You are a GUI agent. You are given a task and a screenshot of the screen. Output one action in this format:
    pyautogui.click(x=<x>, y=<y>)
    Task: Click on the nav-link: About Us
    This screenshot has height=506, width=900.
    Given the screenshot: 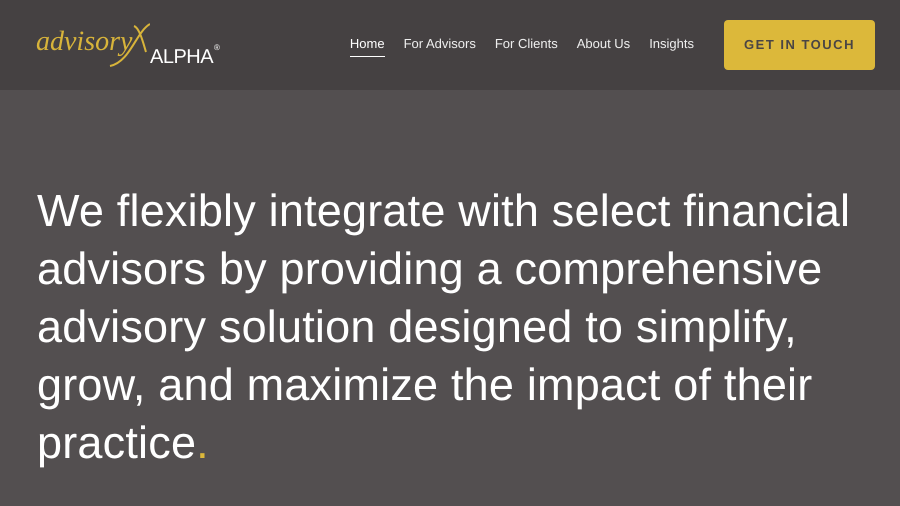 What is the action you would take?
    pyautogui.click(x=603, y=46)
    